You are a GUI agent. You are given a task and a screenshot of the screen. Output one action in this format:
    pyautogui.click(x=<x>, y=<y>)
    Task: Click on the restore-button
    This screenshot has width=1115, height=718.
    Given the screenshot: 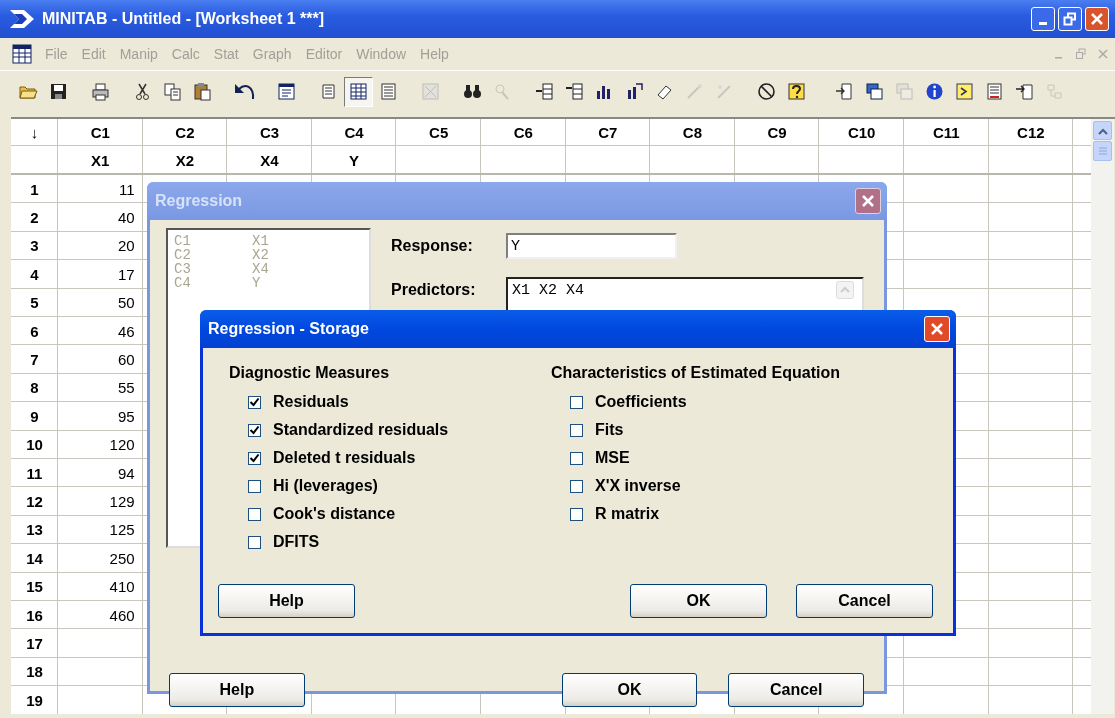 What is the action you would take?
    pyautogui.click(x=1070, y=19)
    